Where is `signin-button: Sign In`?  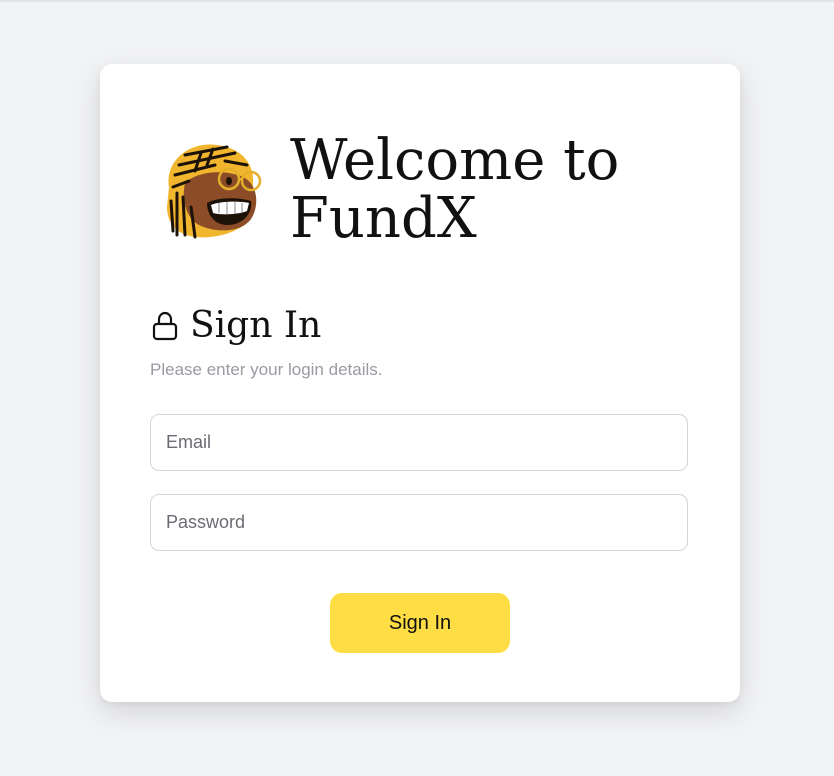
signin-button: Sign In is located at coordinates (420, 623).